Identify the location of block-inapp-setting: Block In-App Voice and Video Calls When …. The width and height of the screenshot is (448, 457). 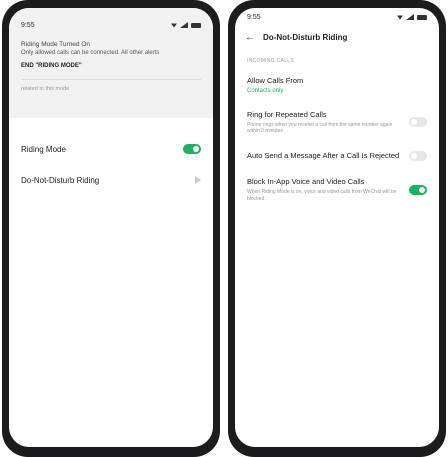
(337, 189).